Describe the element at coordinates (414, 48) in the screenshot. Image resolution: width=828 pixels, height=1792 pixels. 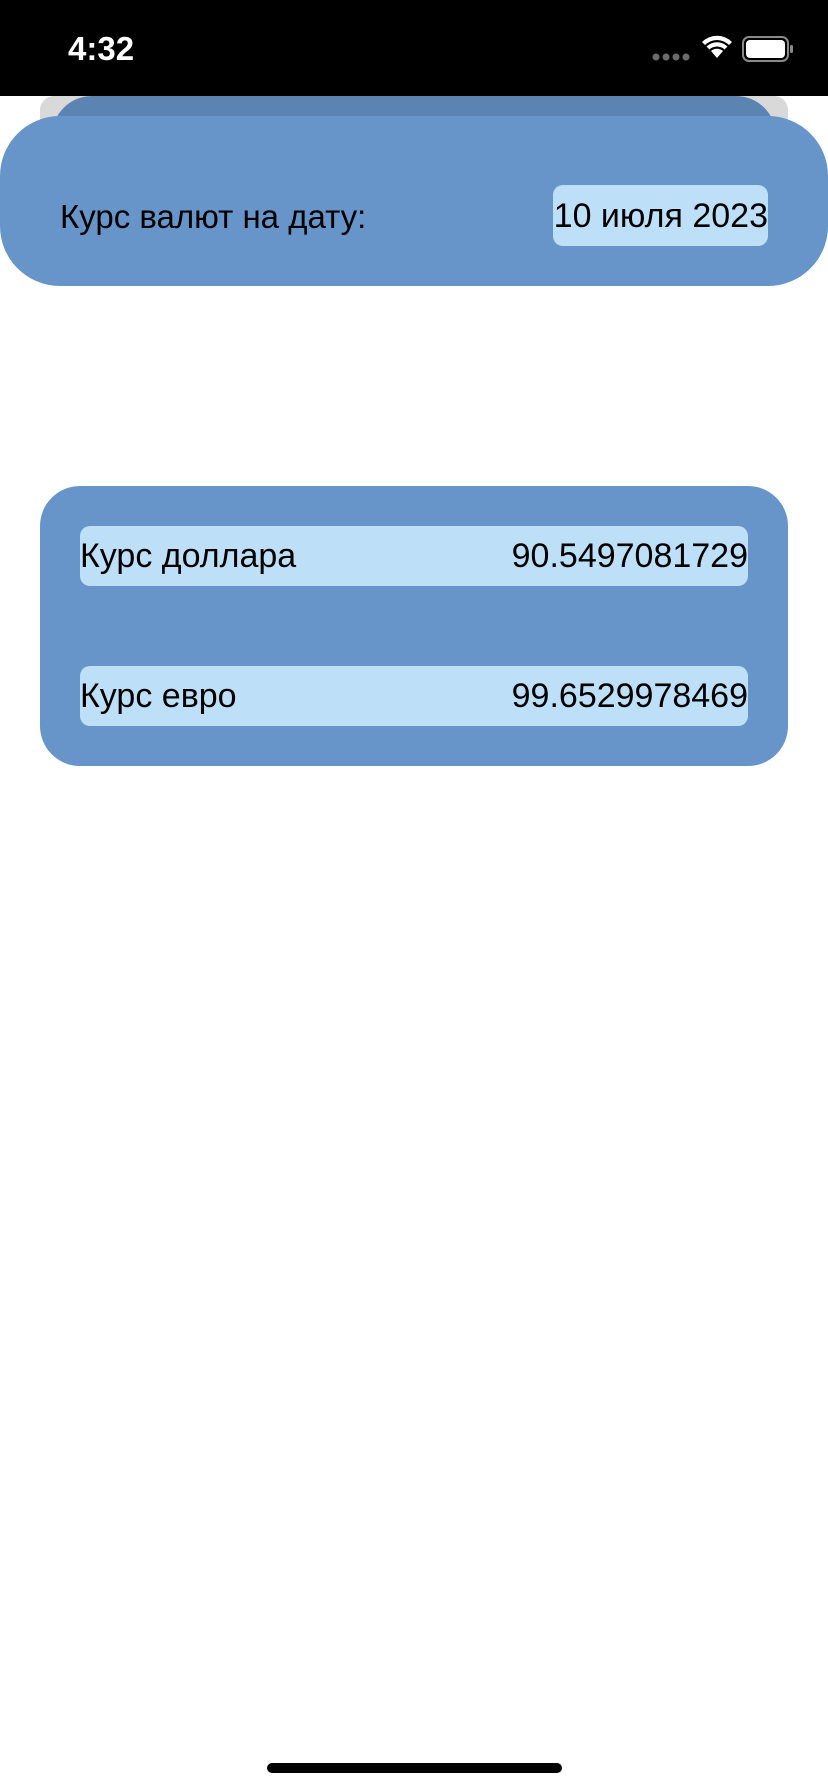
I see `status-bar: 4:32` at that location.